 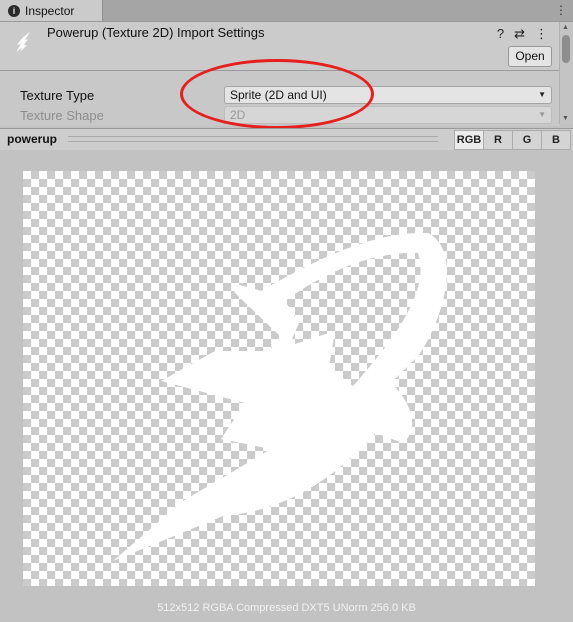 I want to click on help-icon: ?, so click(x=500, y=34).